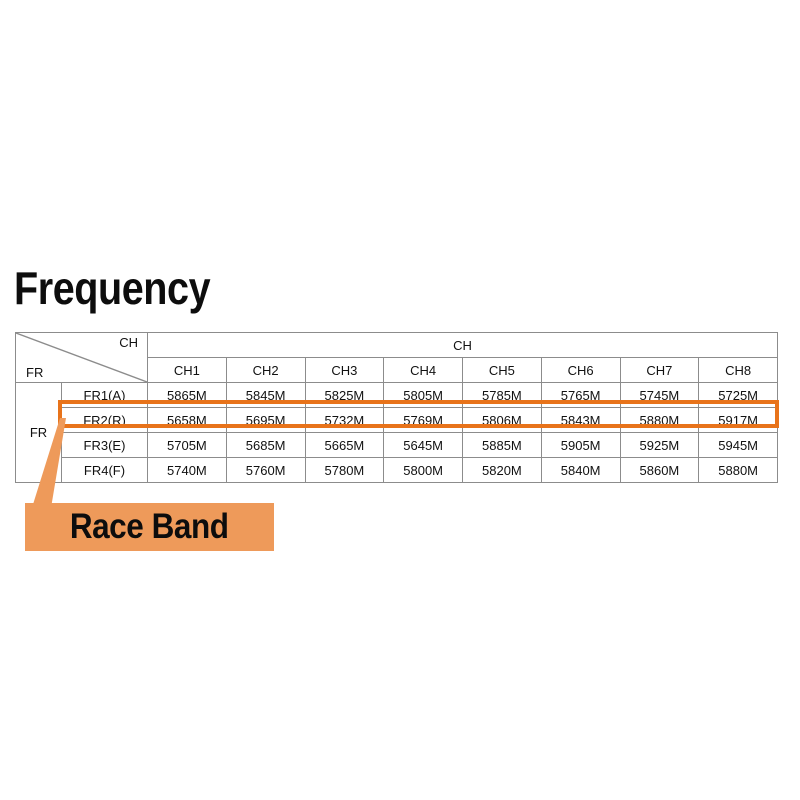  I want to click on cell-fr4-ch3: 5780M, so click(344, 470).